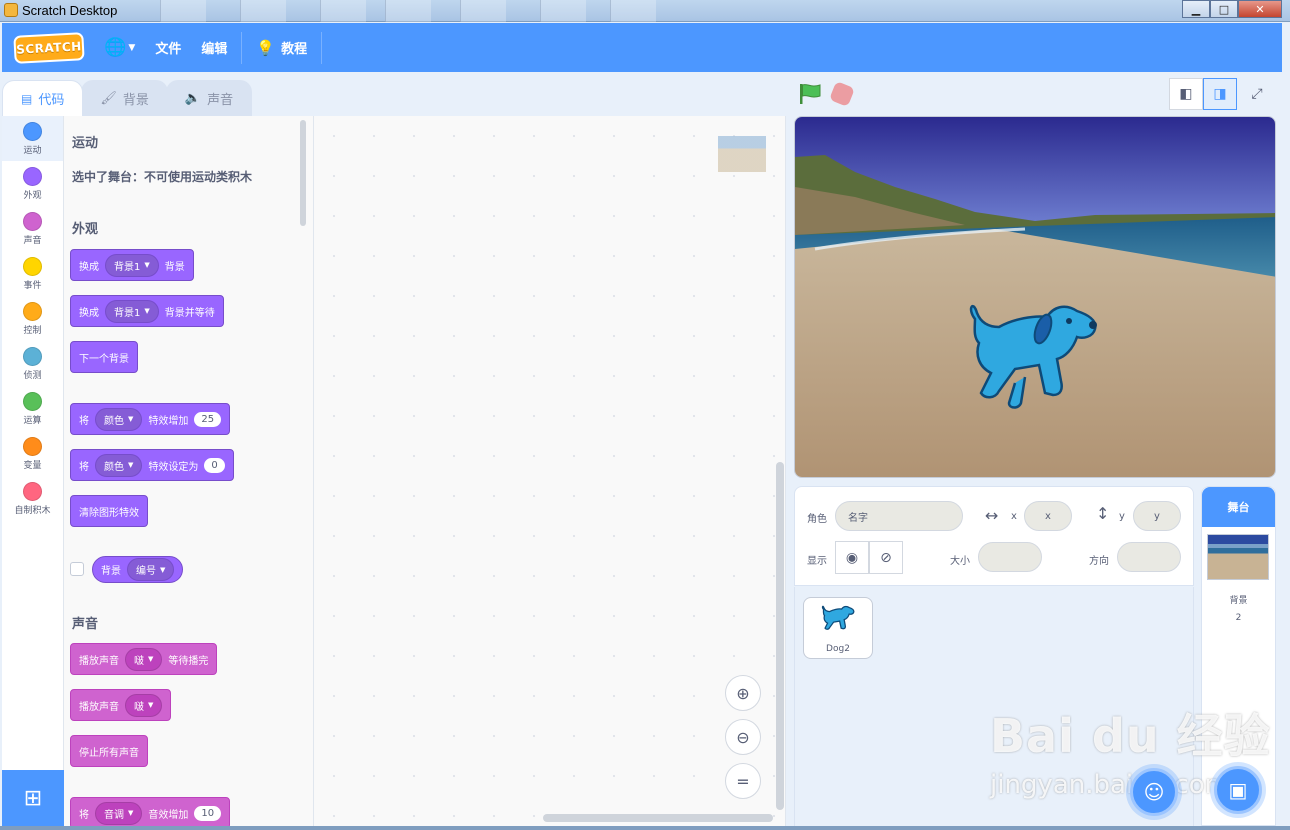 This screenshot has width=1290, height=830. What do you see at coordinates (214, 47) in the screenshot?
I see `edit-menu: 编辑` at bounding box center [214, 47].